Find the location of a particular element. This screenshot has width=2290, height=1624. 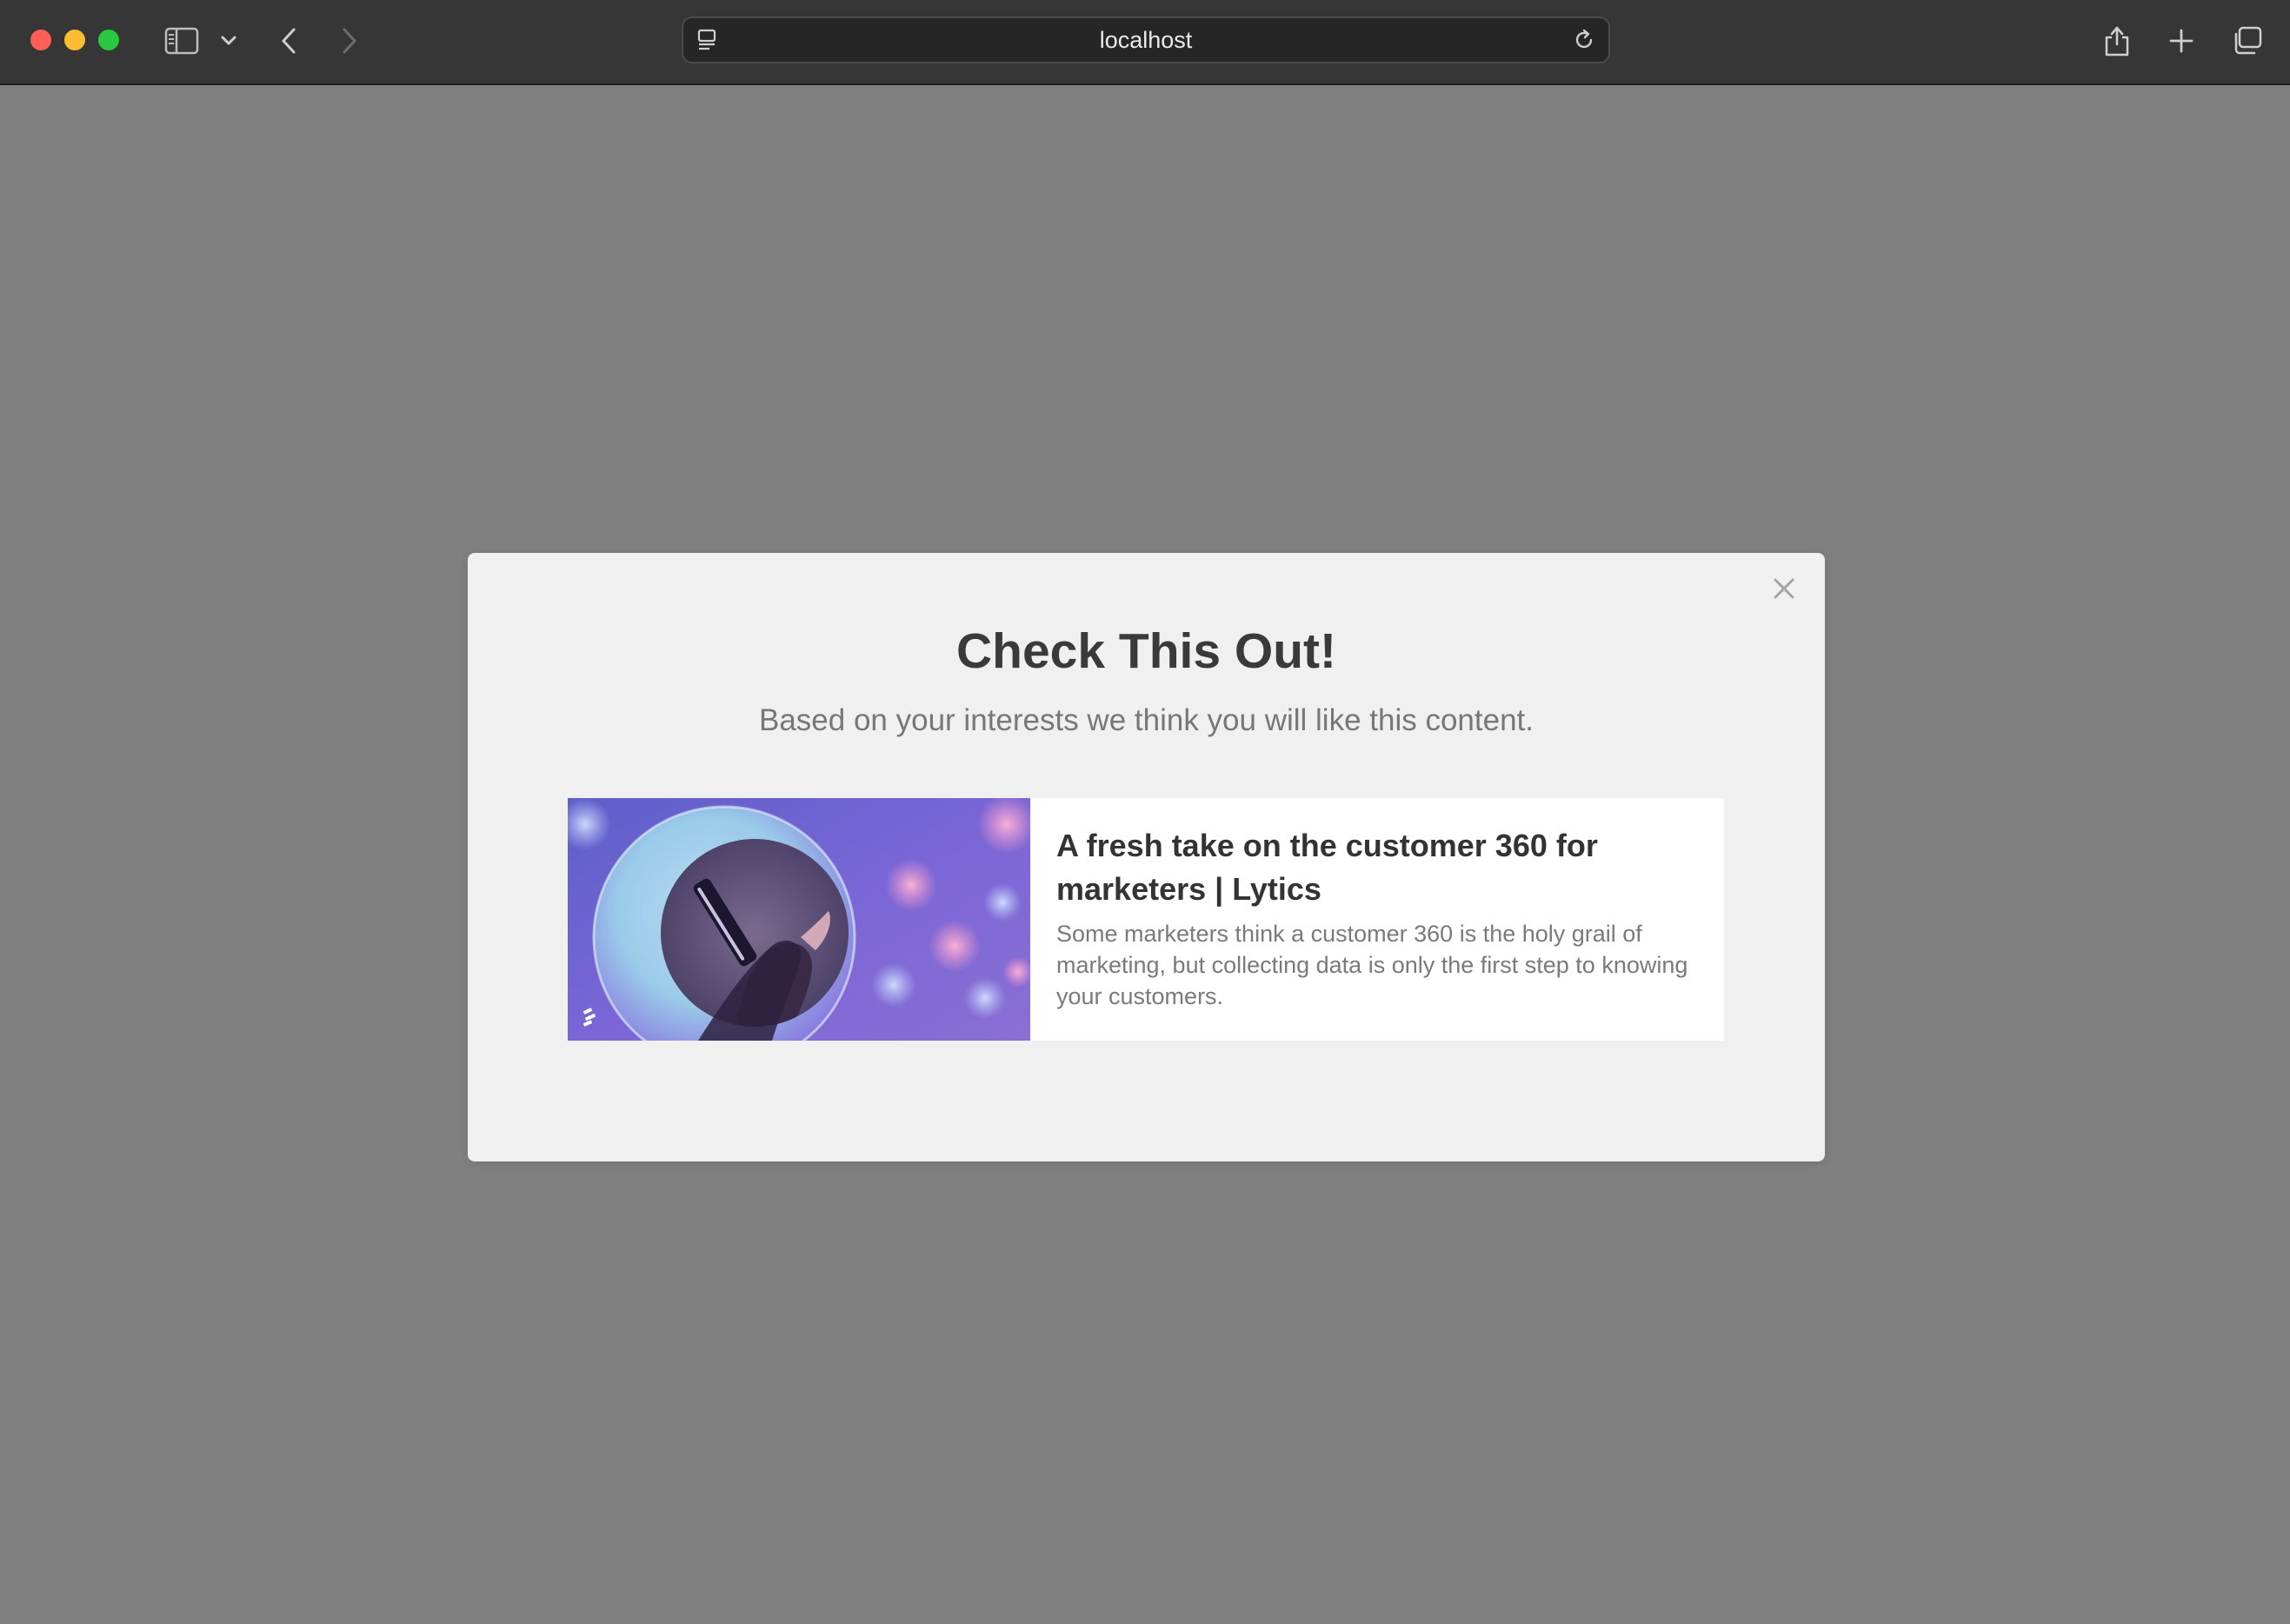

url-text: localhost is located at coordinates (1145, 40).